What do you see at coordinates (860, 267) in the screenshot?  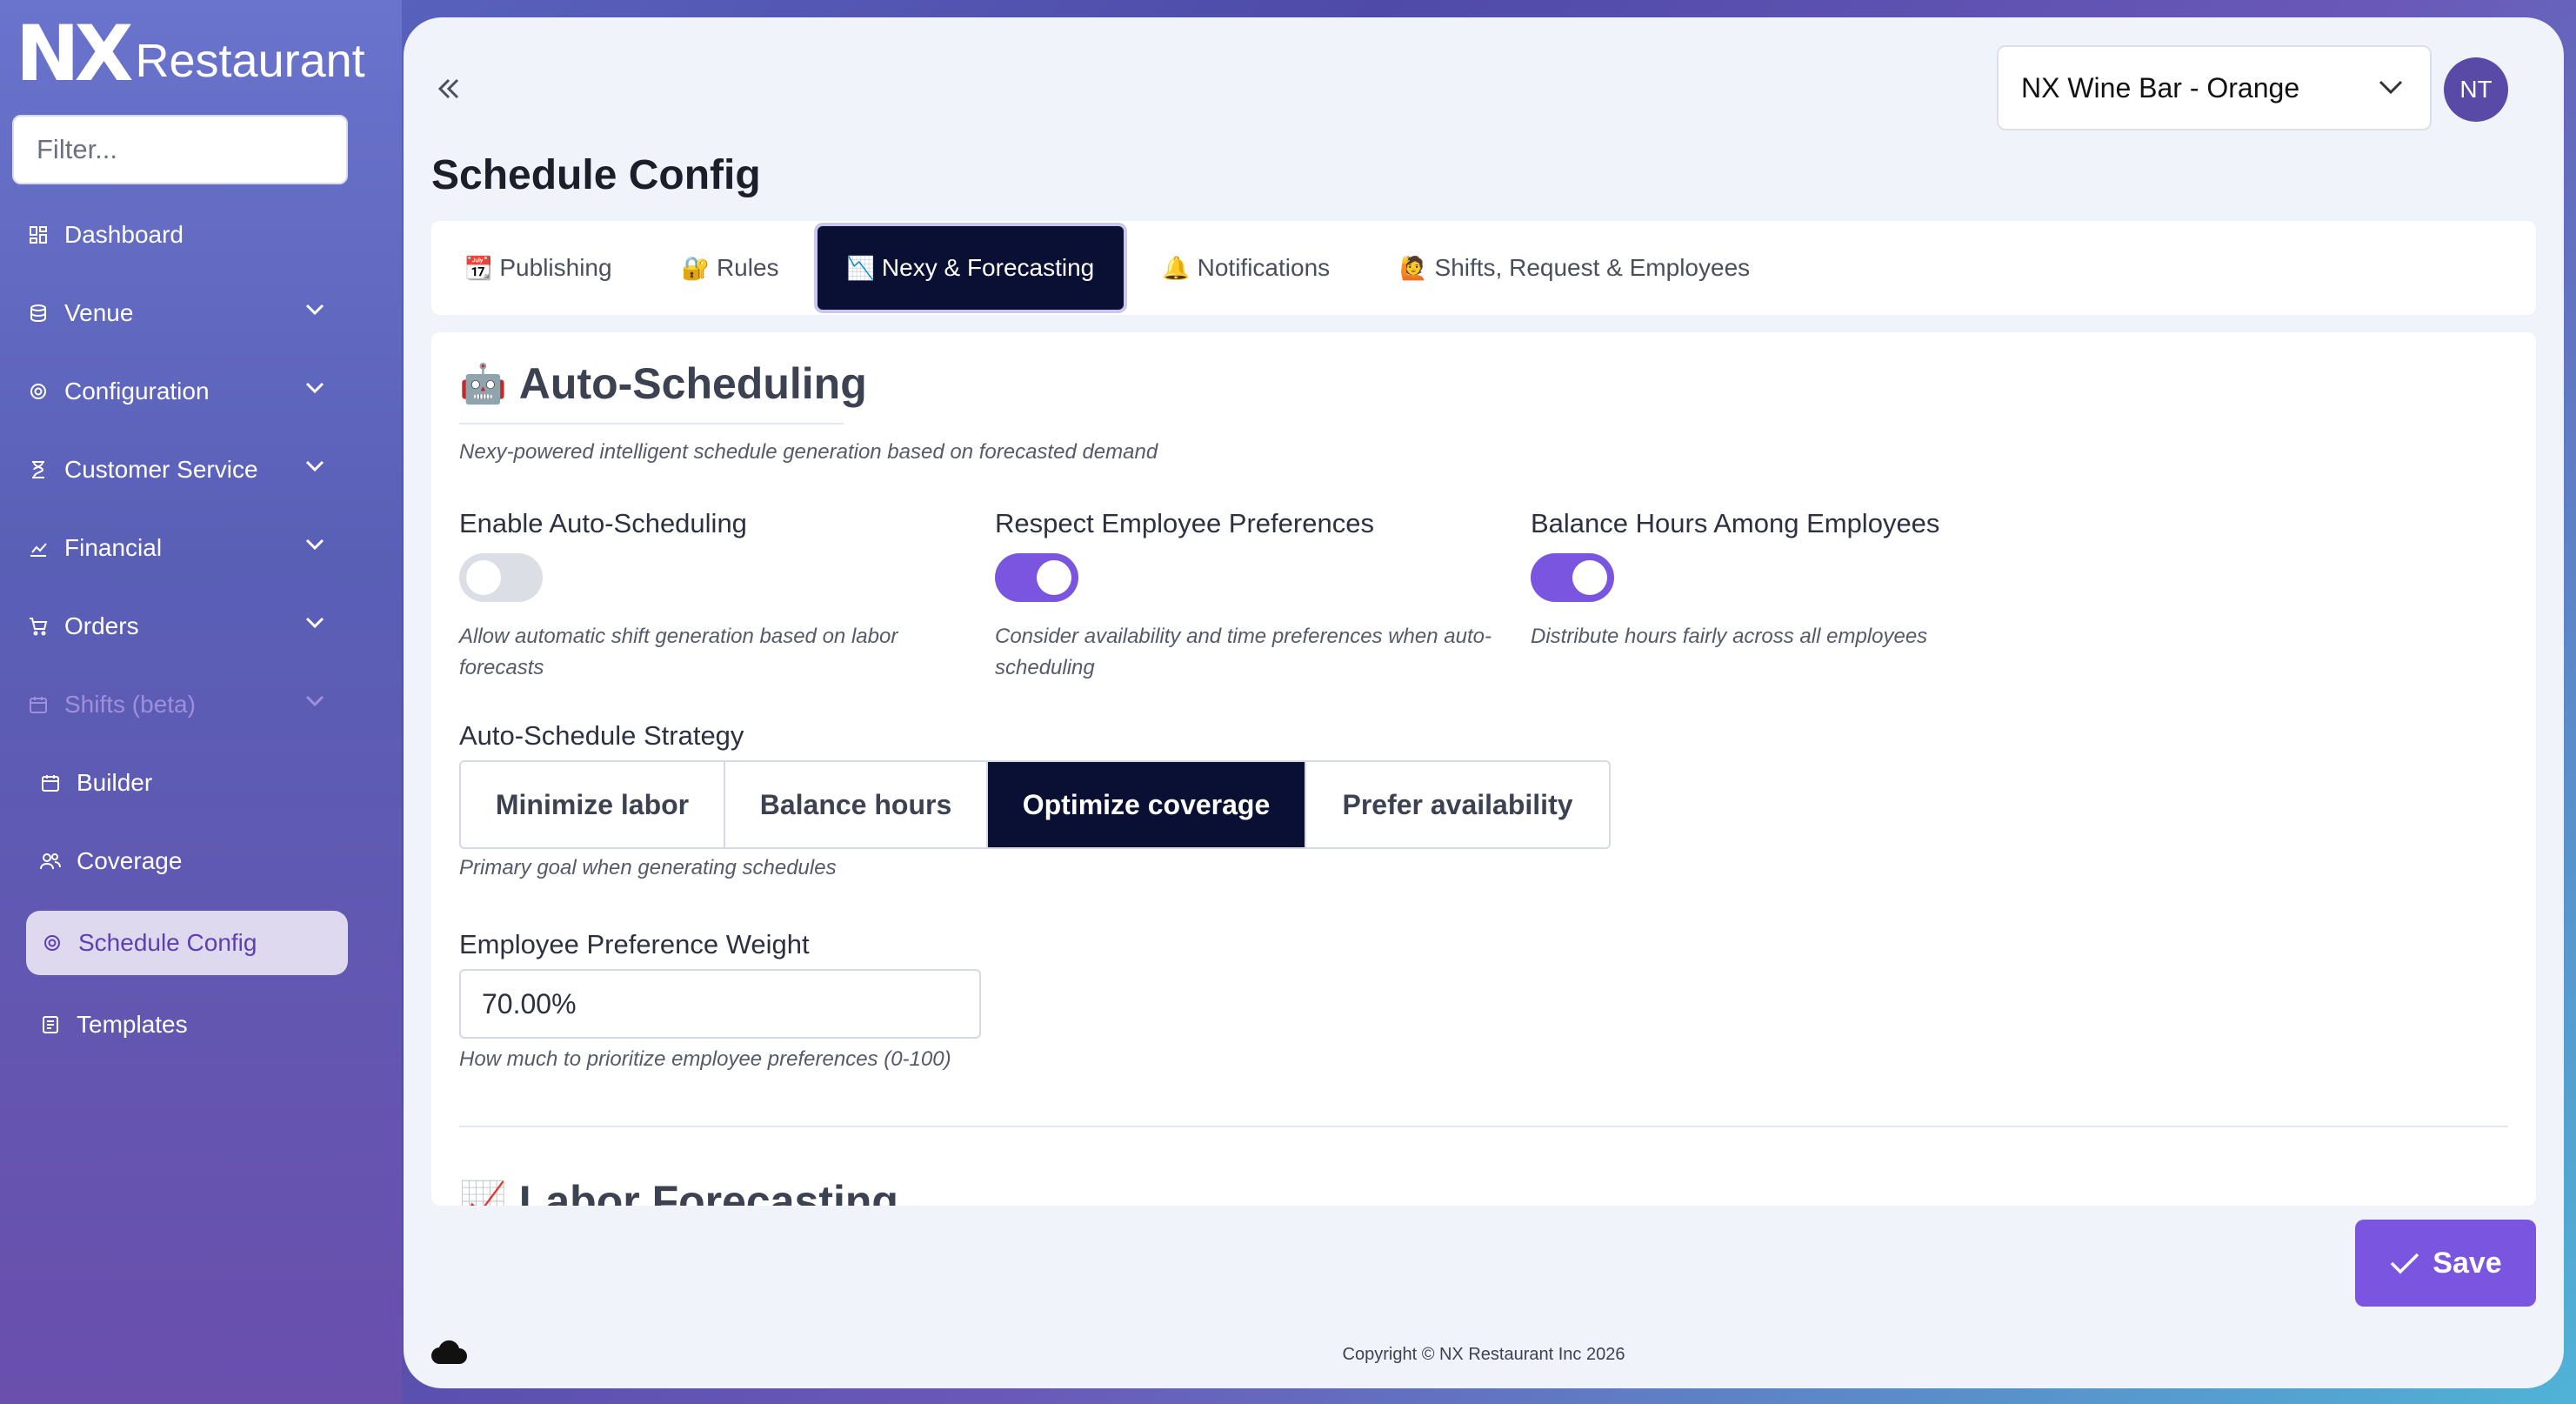 I see `chart-down-icon: 📉` at bounding box center [860, 267].